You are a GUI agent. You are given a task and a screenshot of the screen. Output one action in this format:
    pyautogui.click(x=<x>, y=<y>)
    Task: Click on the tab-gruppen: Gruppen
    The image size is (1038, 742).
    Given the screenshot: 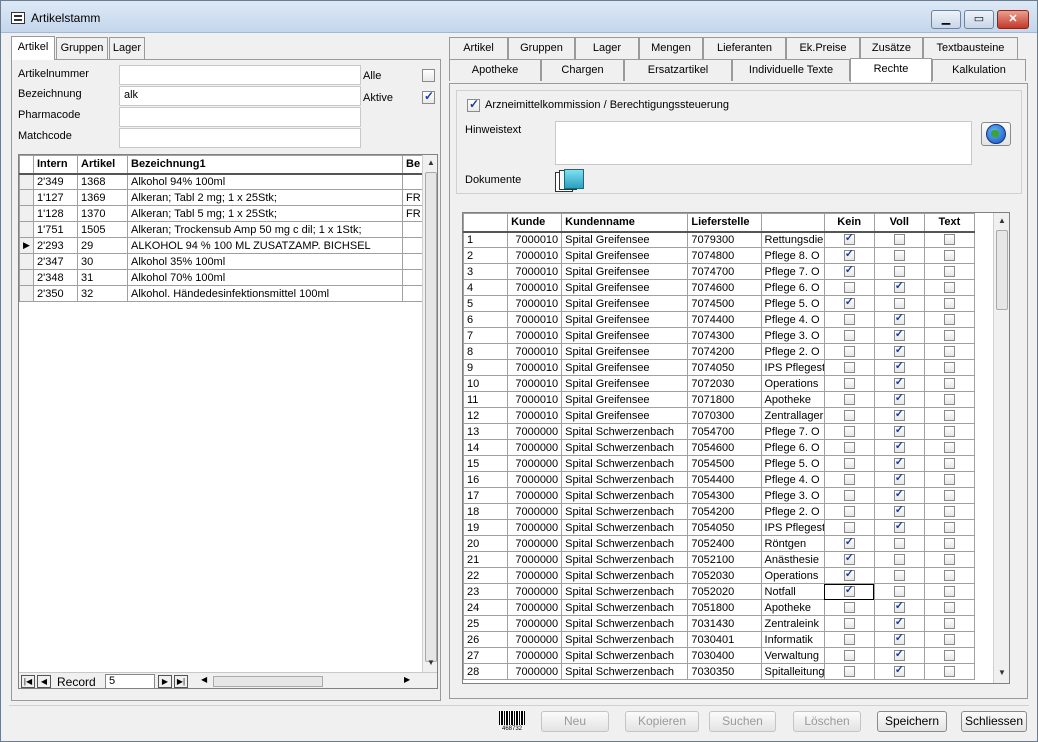 What is the action you would take?
    pyautogui.click(x=82, y=48)
    